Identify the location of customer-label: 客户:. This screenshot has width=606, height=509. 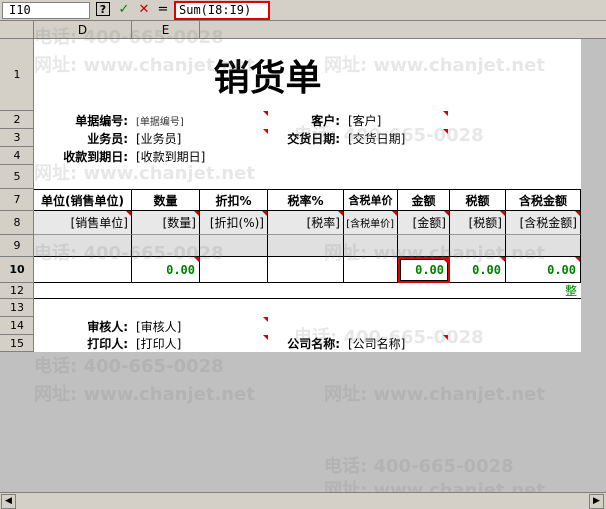
(325, 120).